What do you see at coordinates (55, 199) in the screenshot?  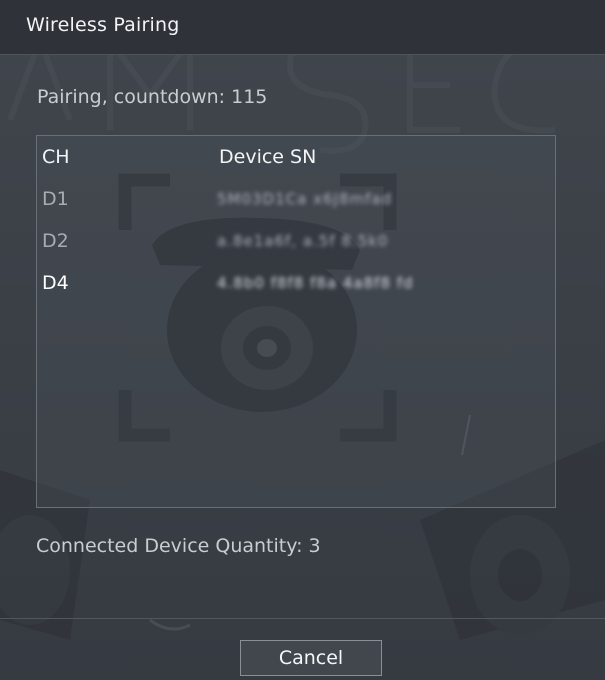 I see `row-channel: D1` at bounding box center [55, 199].